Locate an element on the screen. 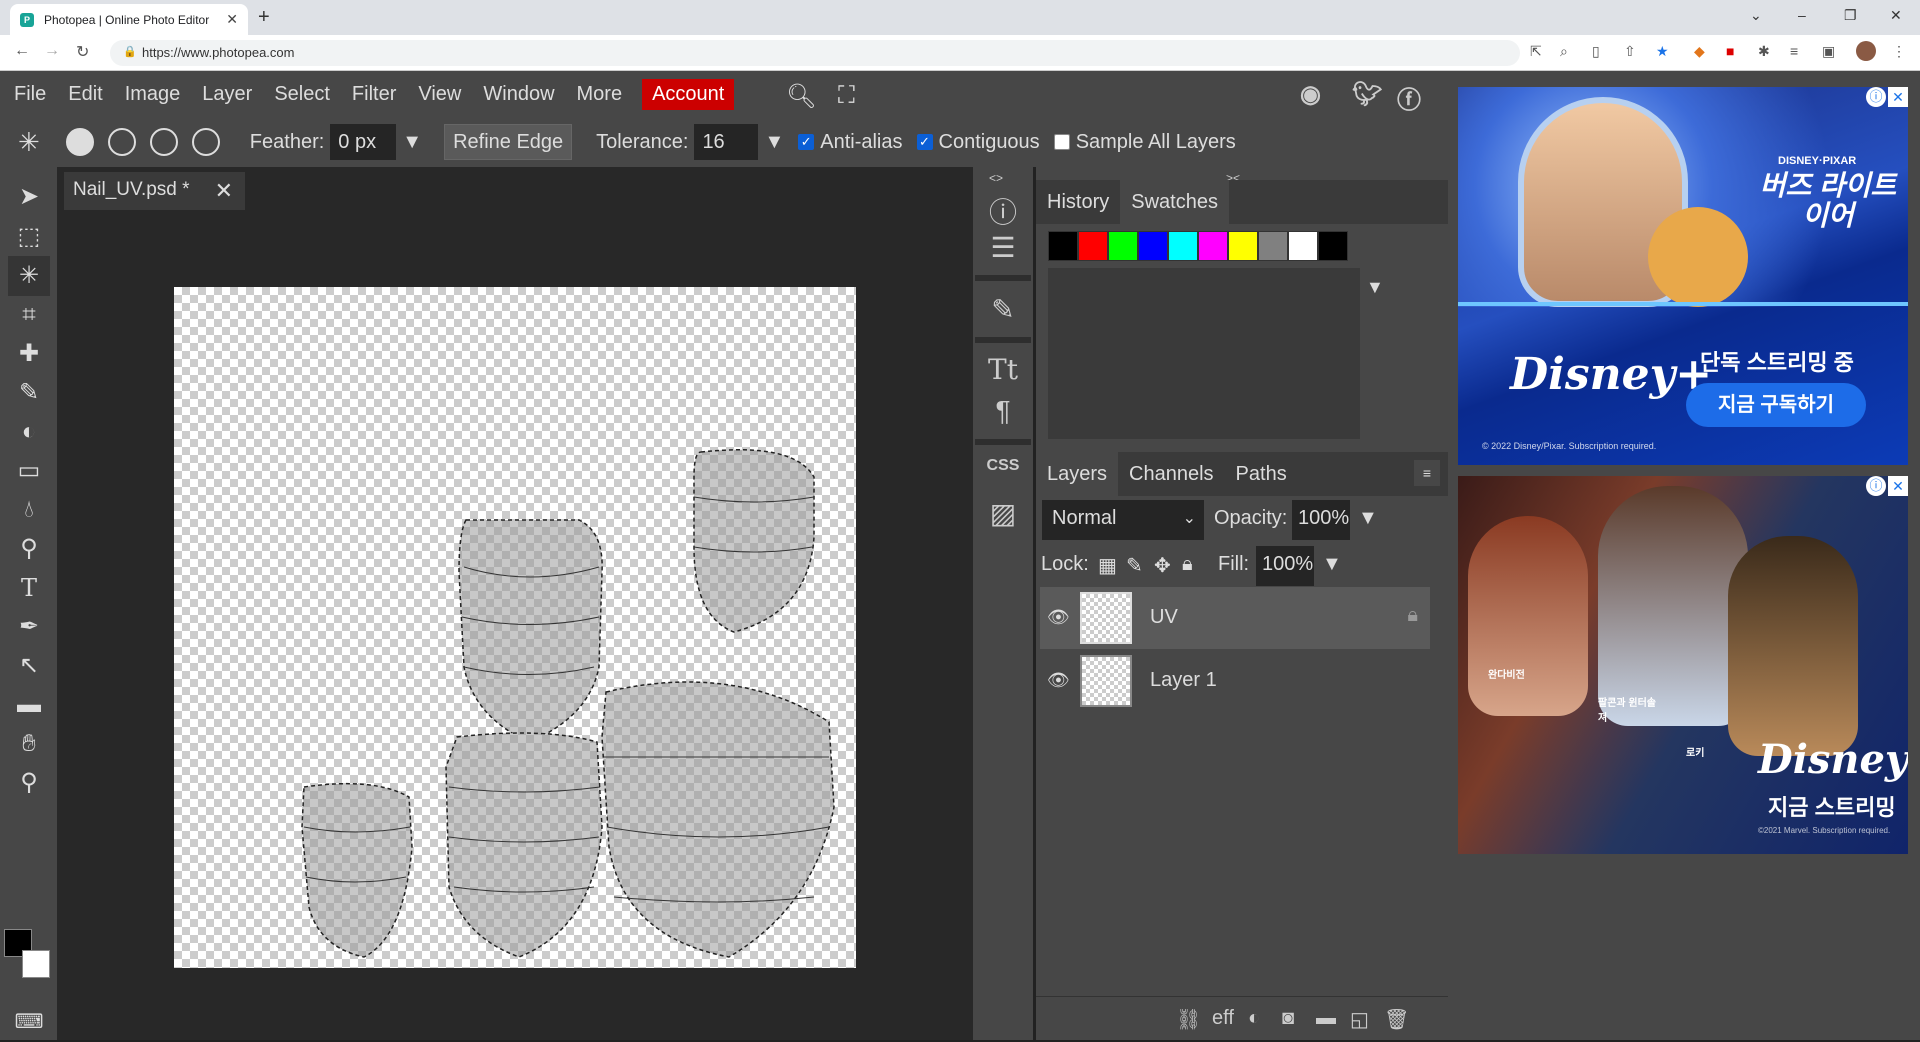 Image resolution: width=1920 pixels, height=1042 pixels. eye-icon: 👁︎ is located at coordinates (1058, 680).